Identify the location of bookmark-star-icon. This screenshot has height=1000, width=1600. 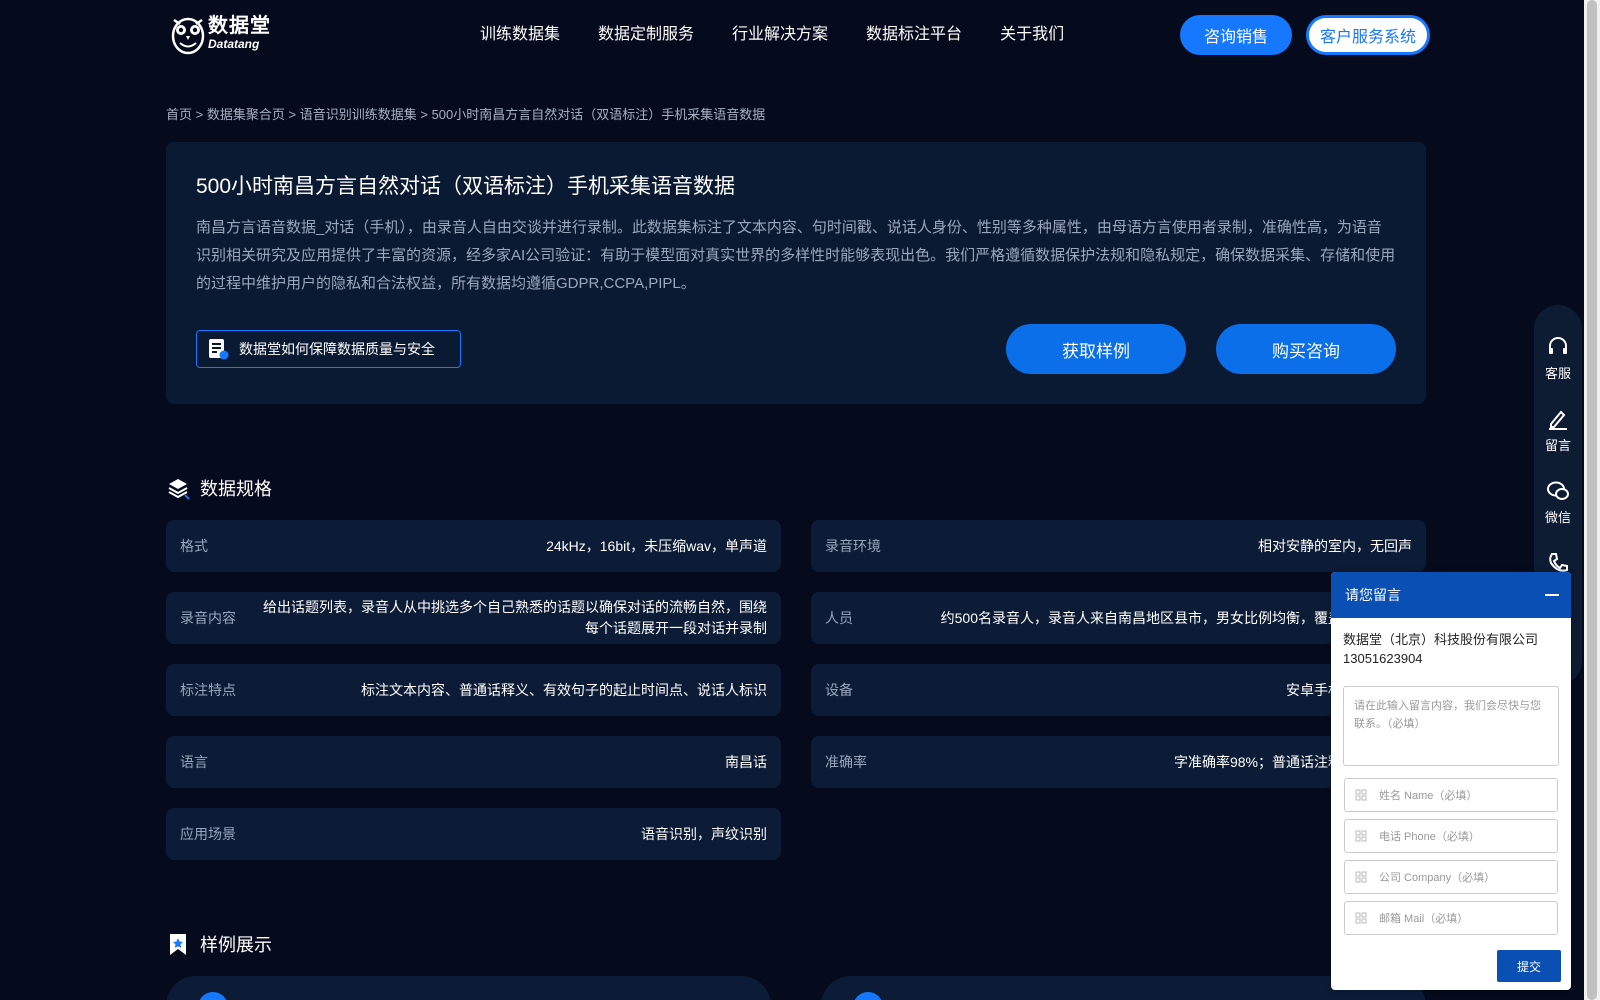
(178, 944).